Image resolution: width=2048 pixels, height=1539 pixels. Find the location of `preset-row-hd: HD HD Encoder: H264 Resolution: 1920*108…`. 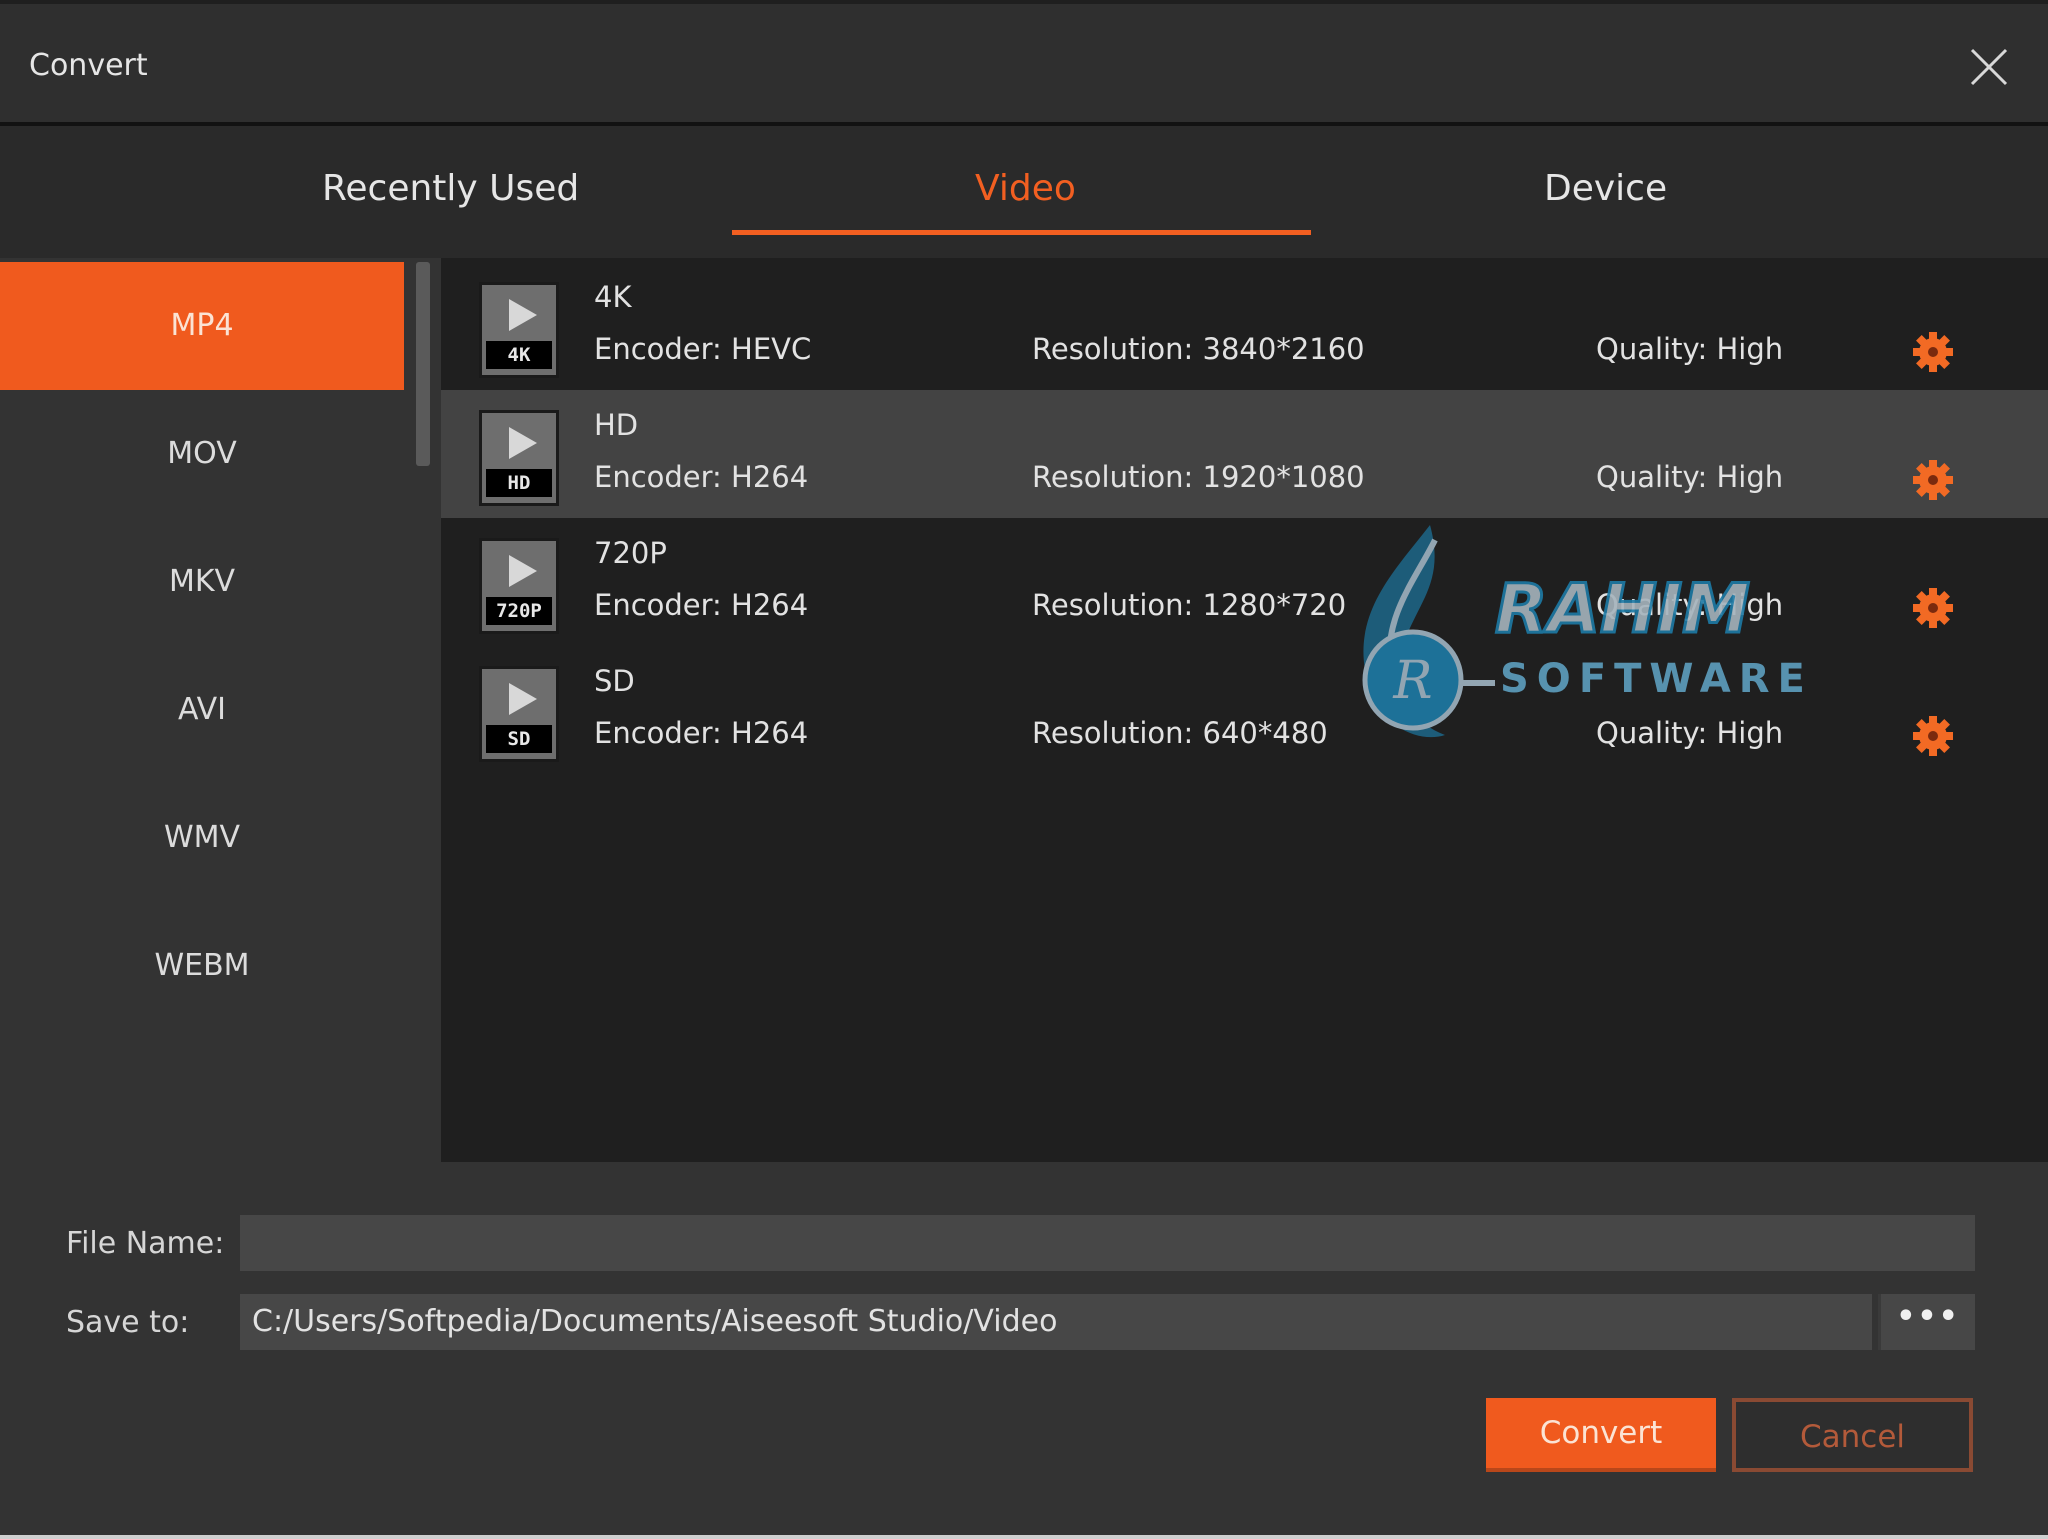

preset-row-hd: HD HD Encoder: H264 Resolution: 1920*108… is located at coordinates (1244, 454).